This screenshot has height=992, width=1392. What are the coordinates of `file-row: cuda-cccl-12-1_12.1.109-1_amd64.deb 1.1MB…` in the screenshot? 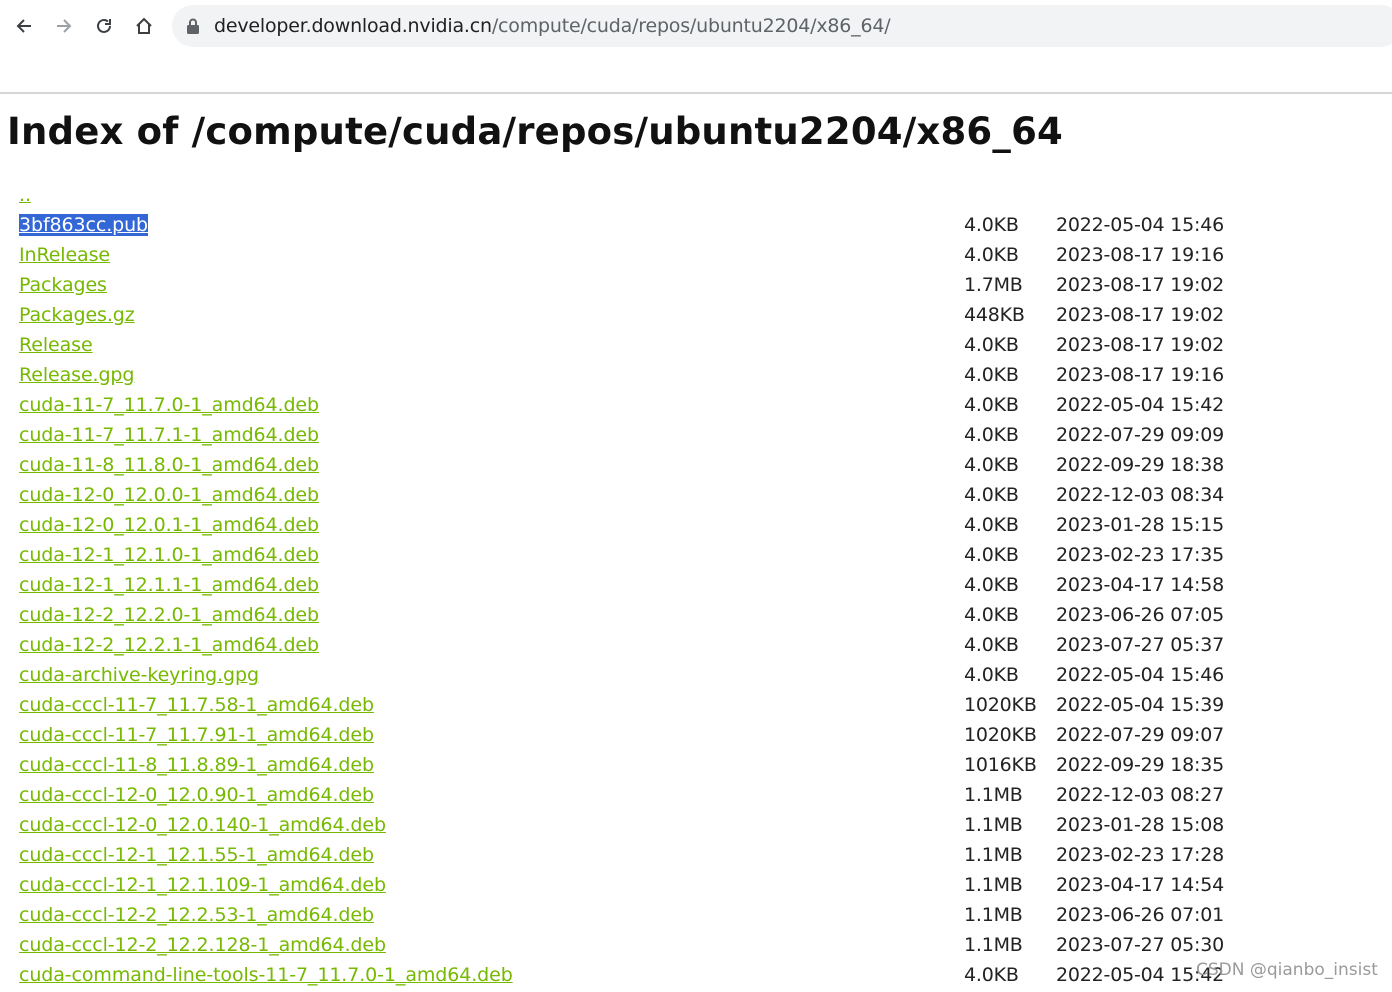 It's located at (696, 887).